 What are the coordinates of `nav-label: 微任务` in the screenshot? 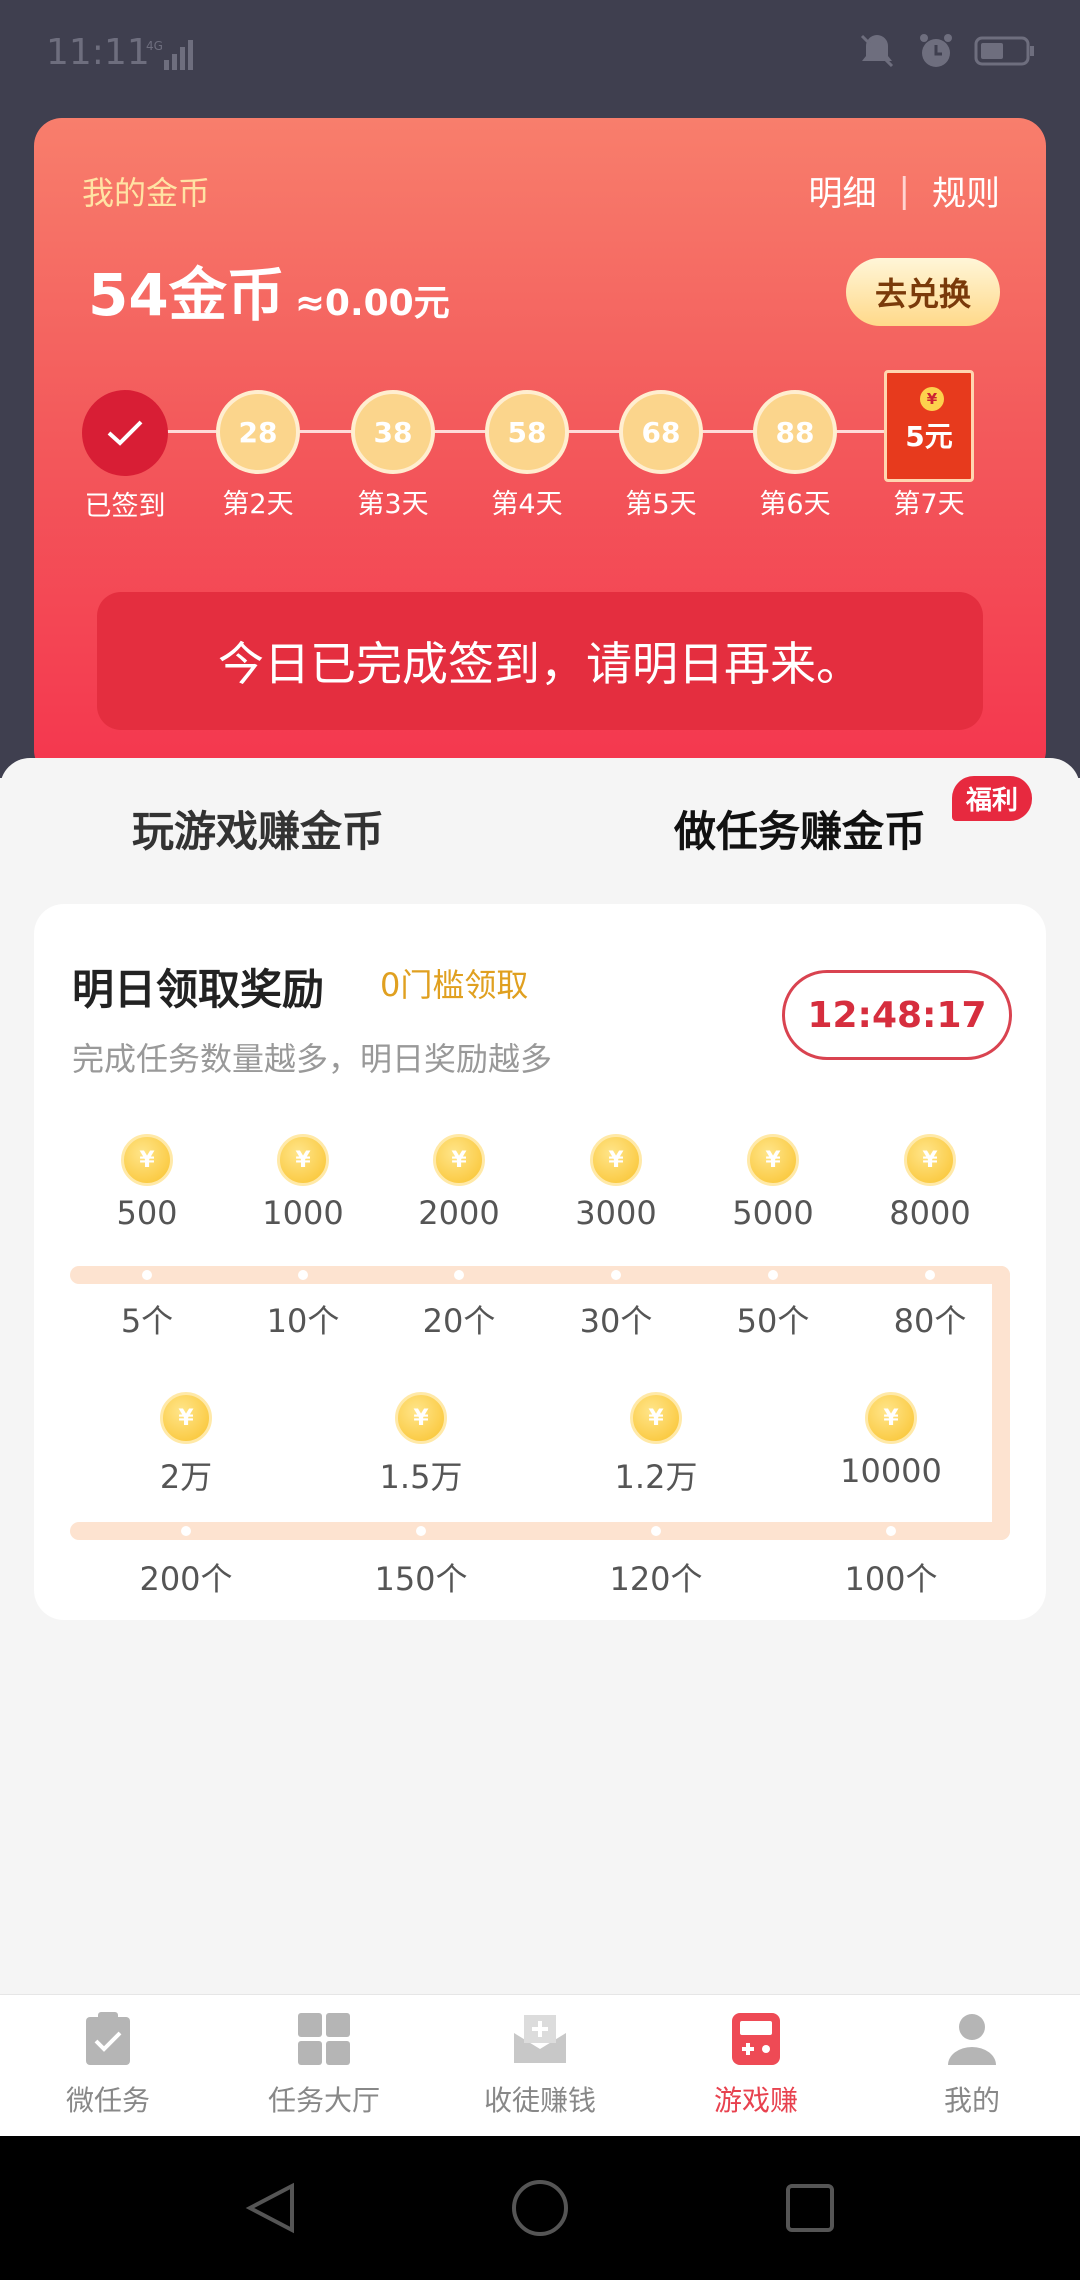 It's located at (107, 2100).